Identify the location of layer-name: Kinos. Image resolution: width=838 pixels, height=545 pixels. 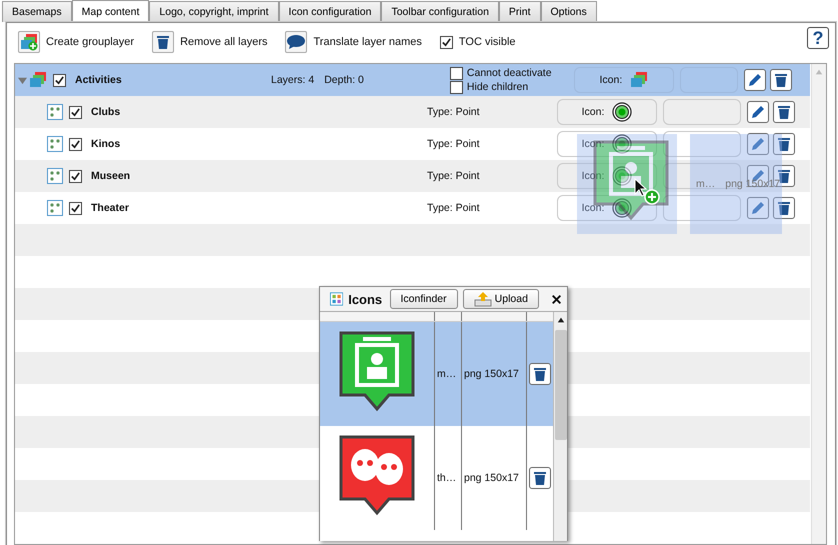
(106, 144).